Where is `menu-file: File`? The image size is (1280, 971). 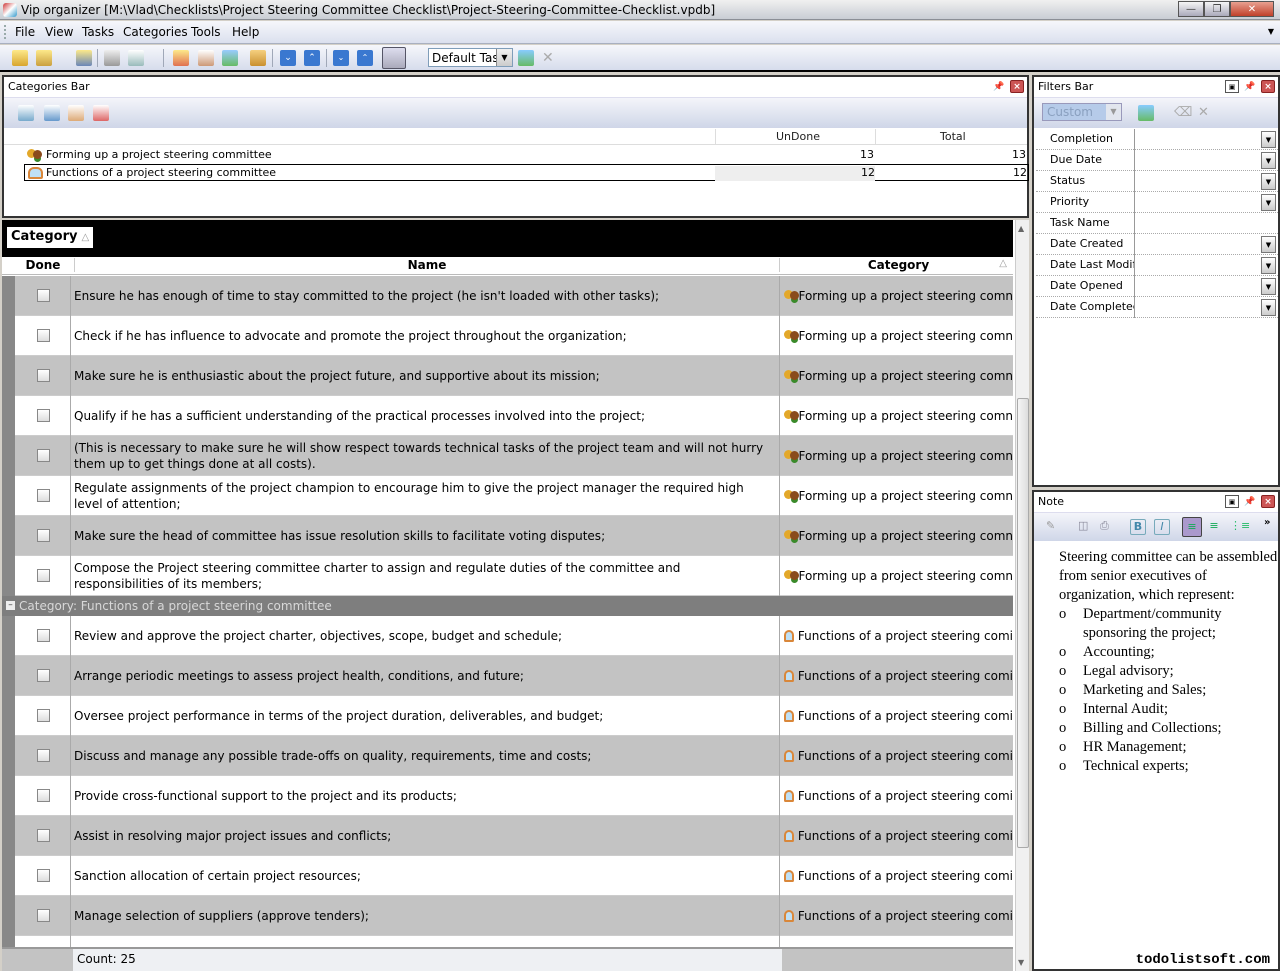 menu-file: File is located at coordinates (25, 32).